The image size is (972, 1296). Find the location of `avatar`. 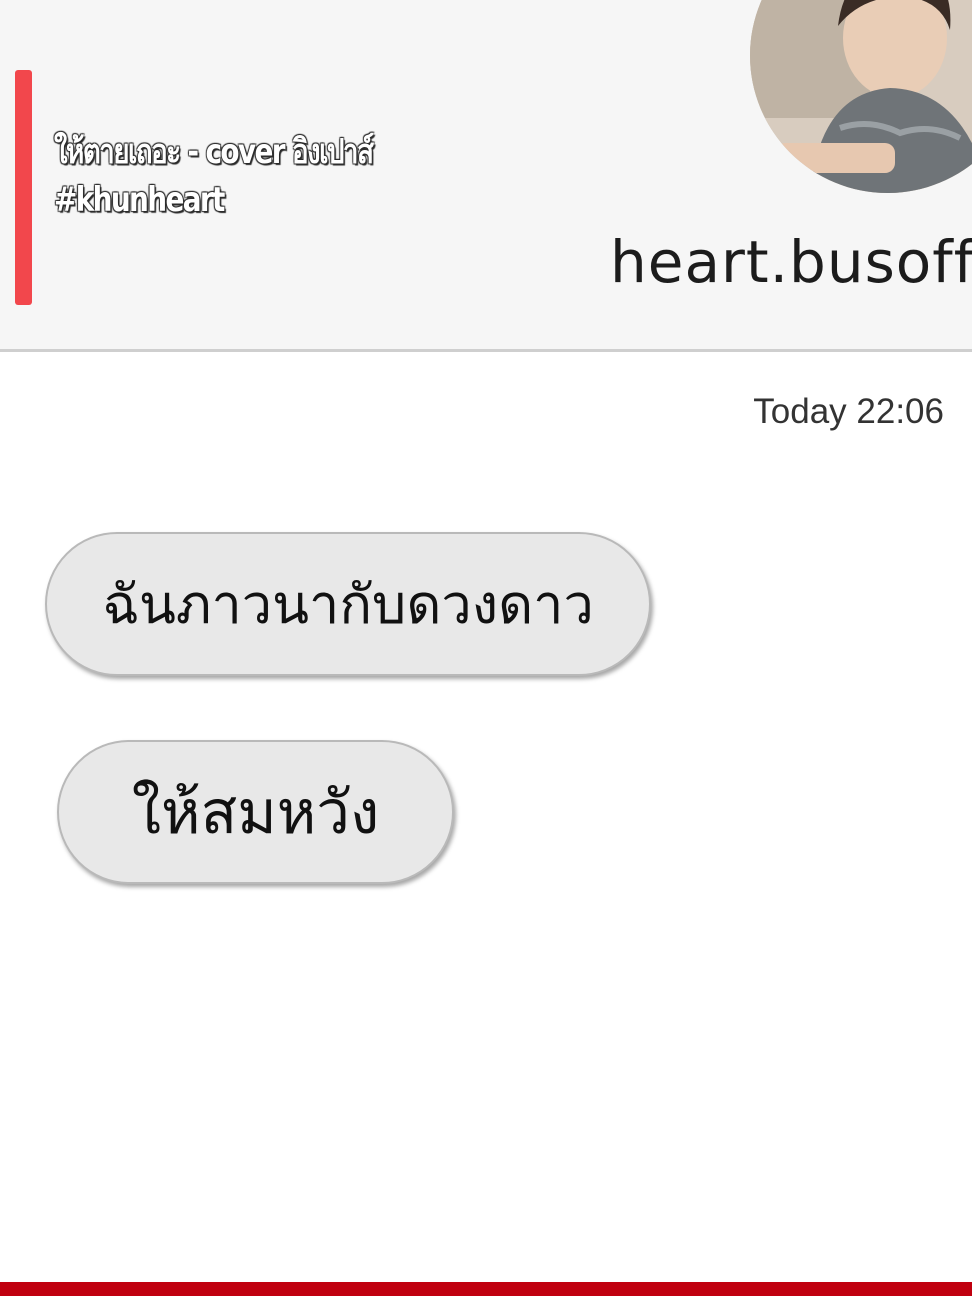

avatar is located at coordinates (861, 96).